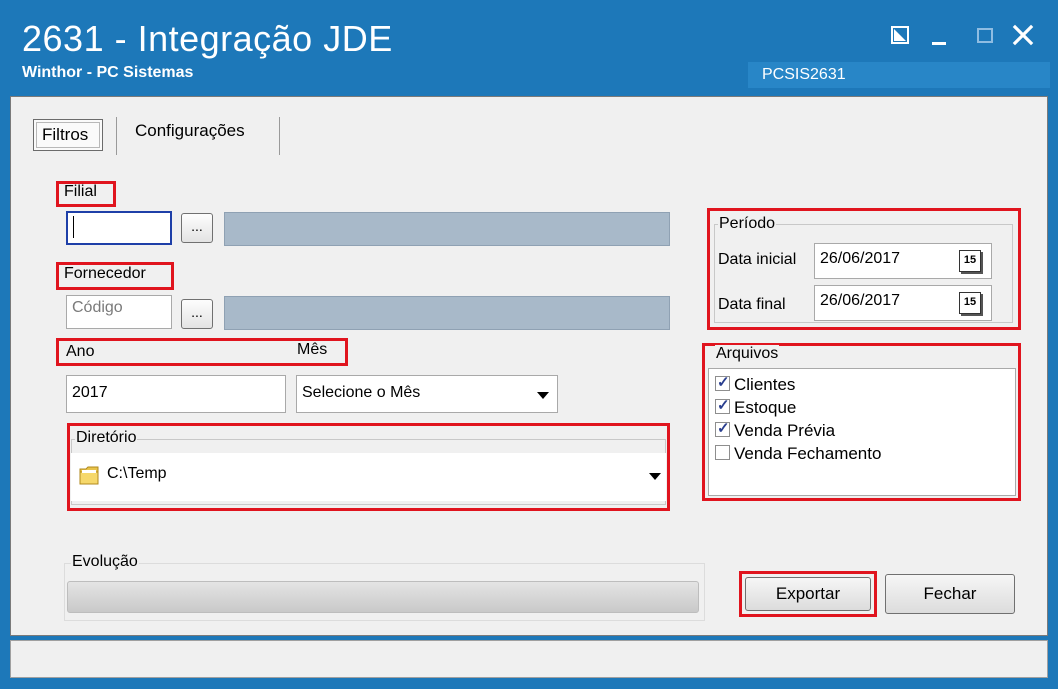 Image resolution: width=1058 pixels, height=689 pixels. Describe the element at coordinates (106, 438) in the screenshot. I see `diretorio-label: Diretório` at that location.